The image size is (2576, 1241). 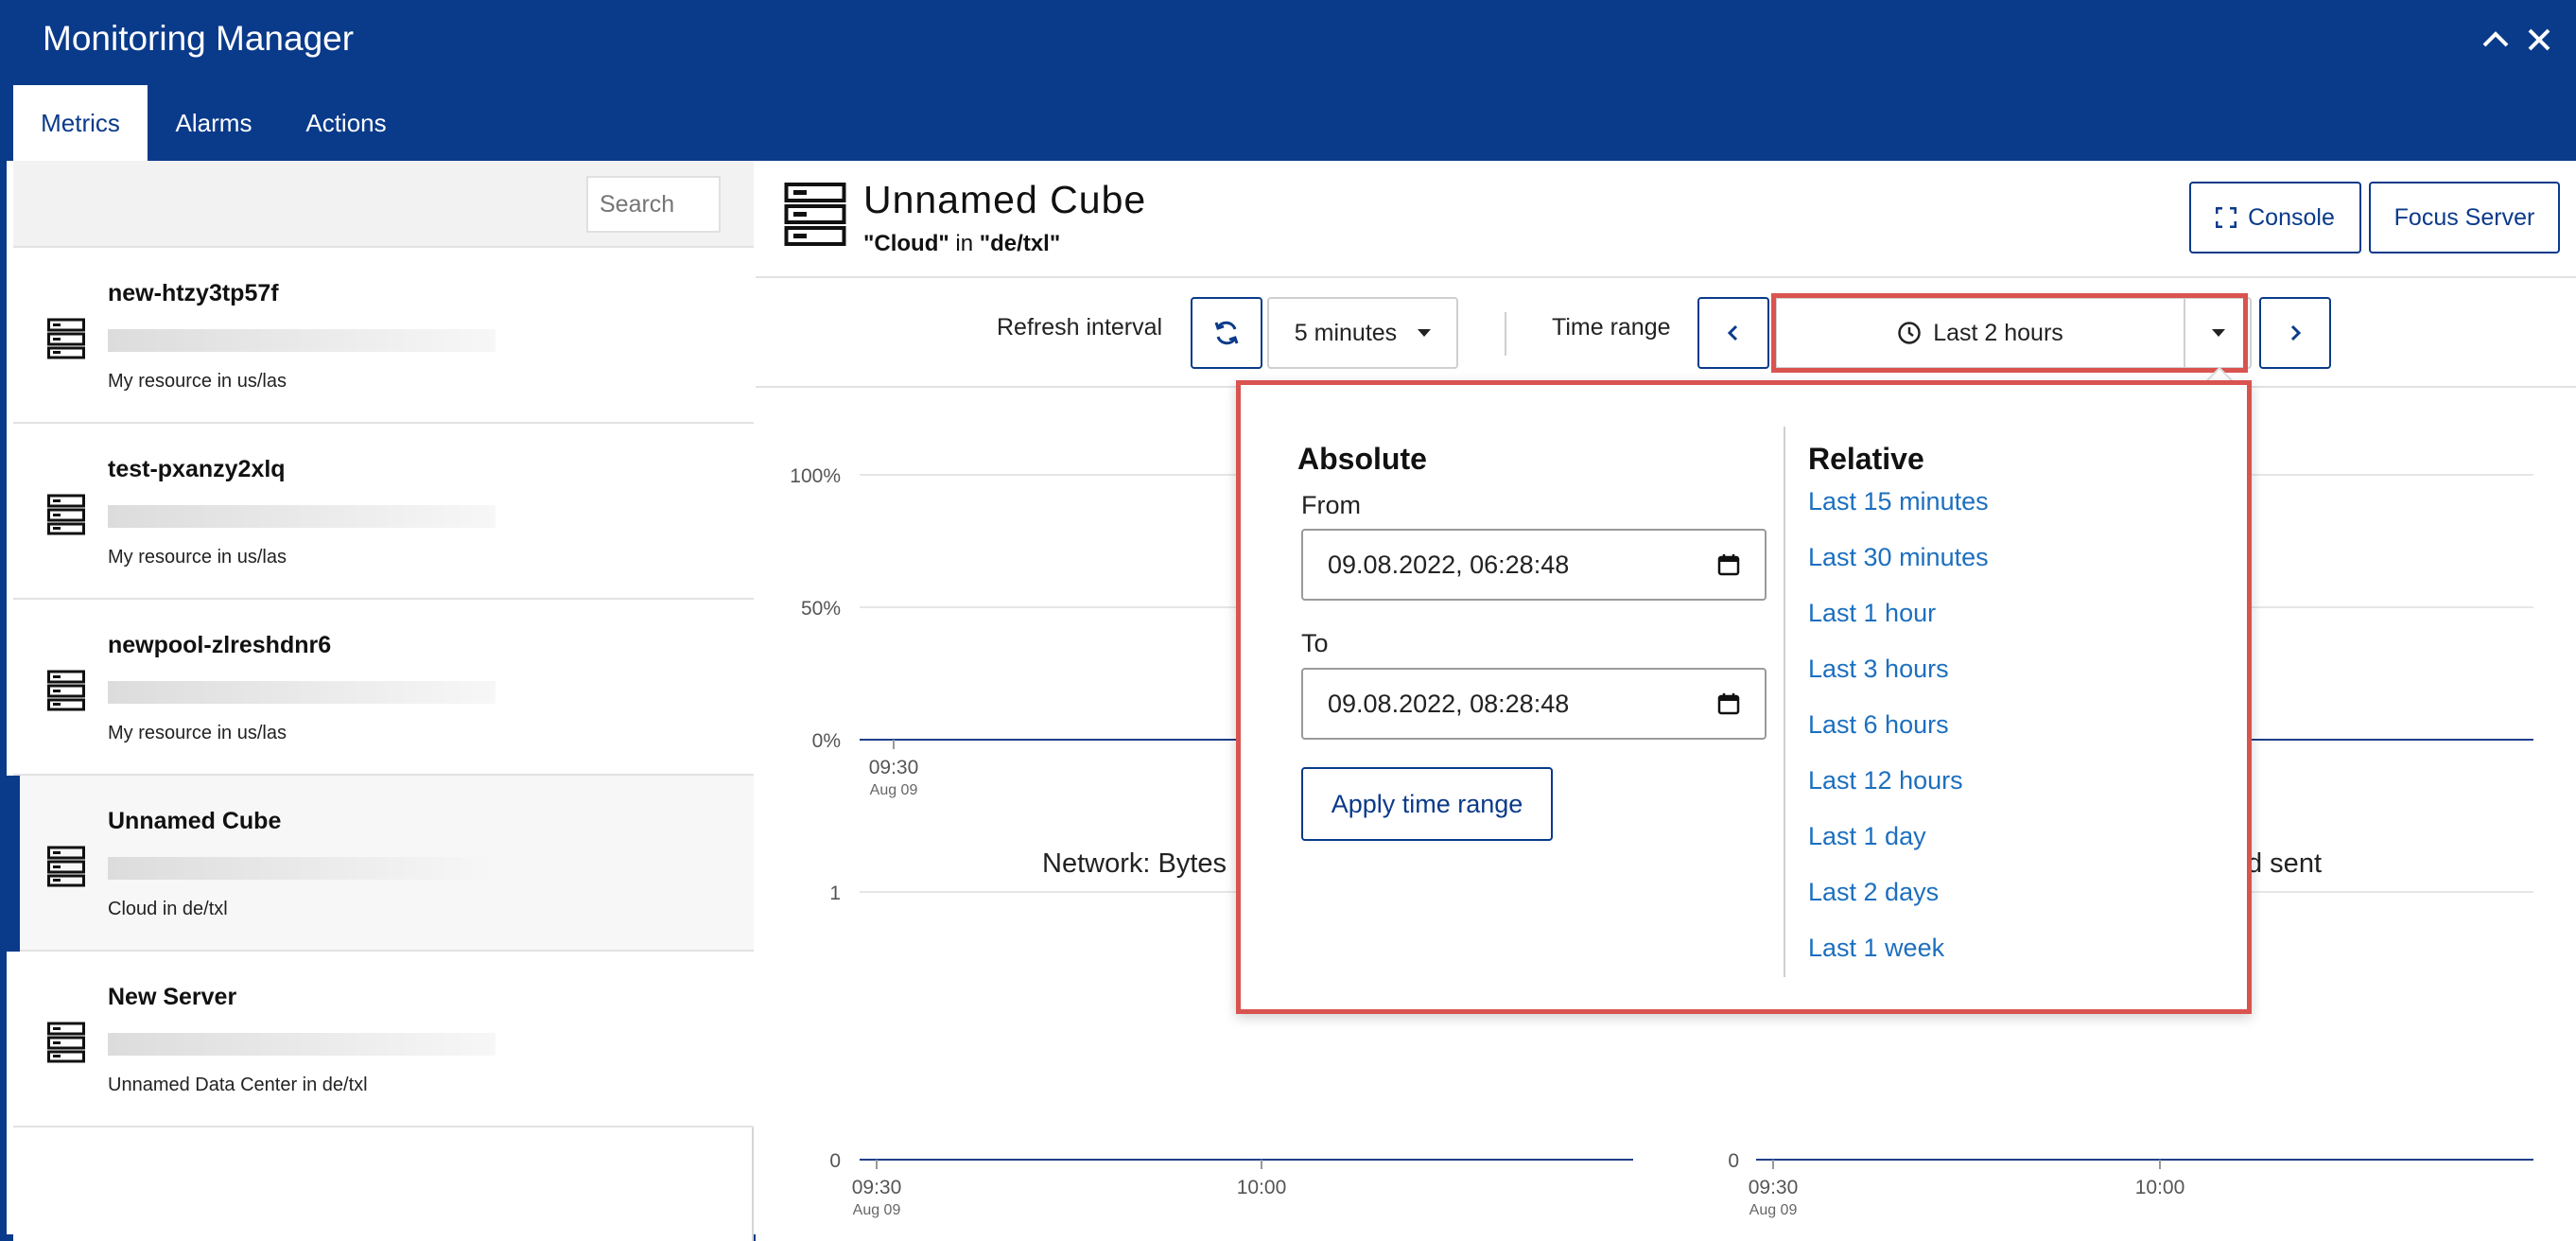 I want to click on resource-description: Unnamed Data Center in de/txl, so click(x=238, y=1085).